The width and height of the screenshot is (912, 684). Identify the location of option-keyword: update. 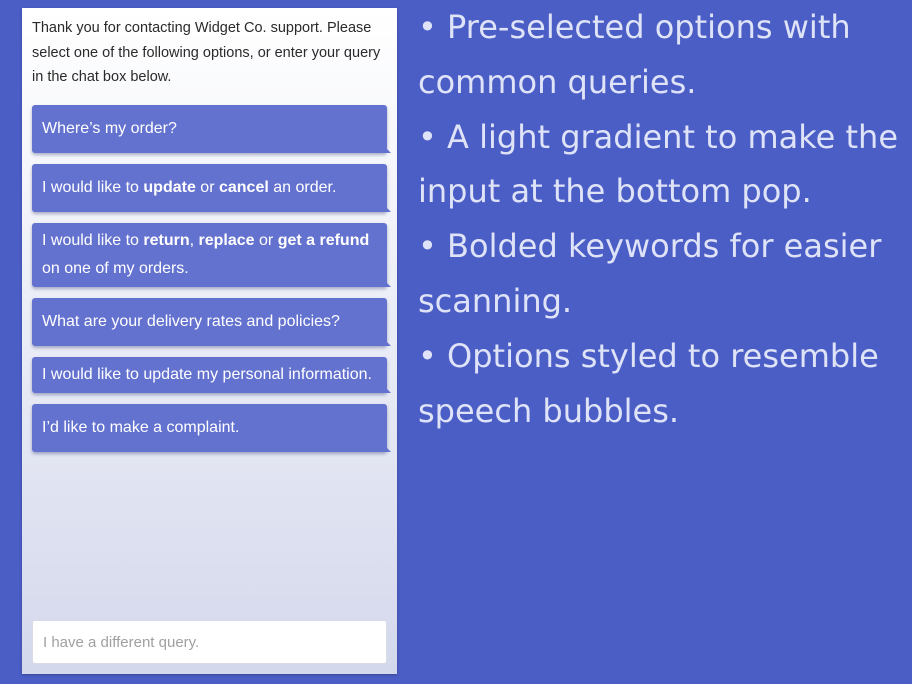
(169, 187).